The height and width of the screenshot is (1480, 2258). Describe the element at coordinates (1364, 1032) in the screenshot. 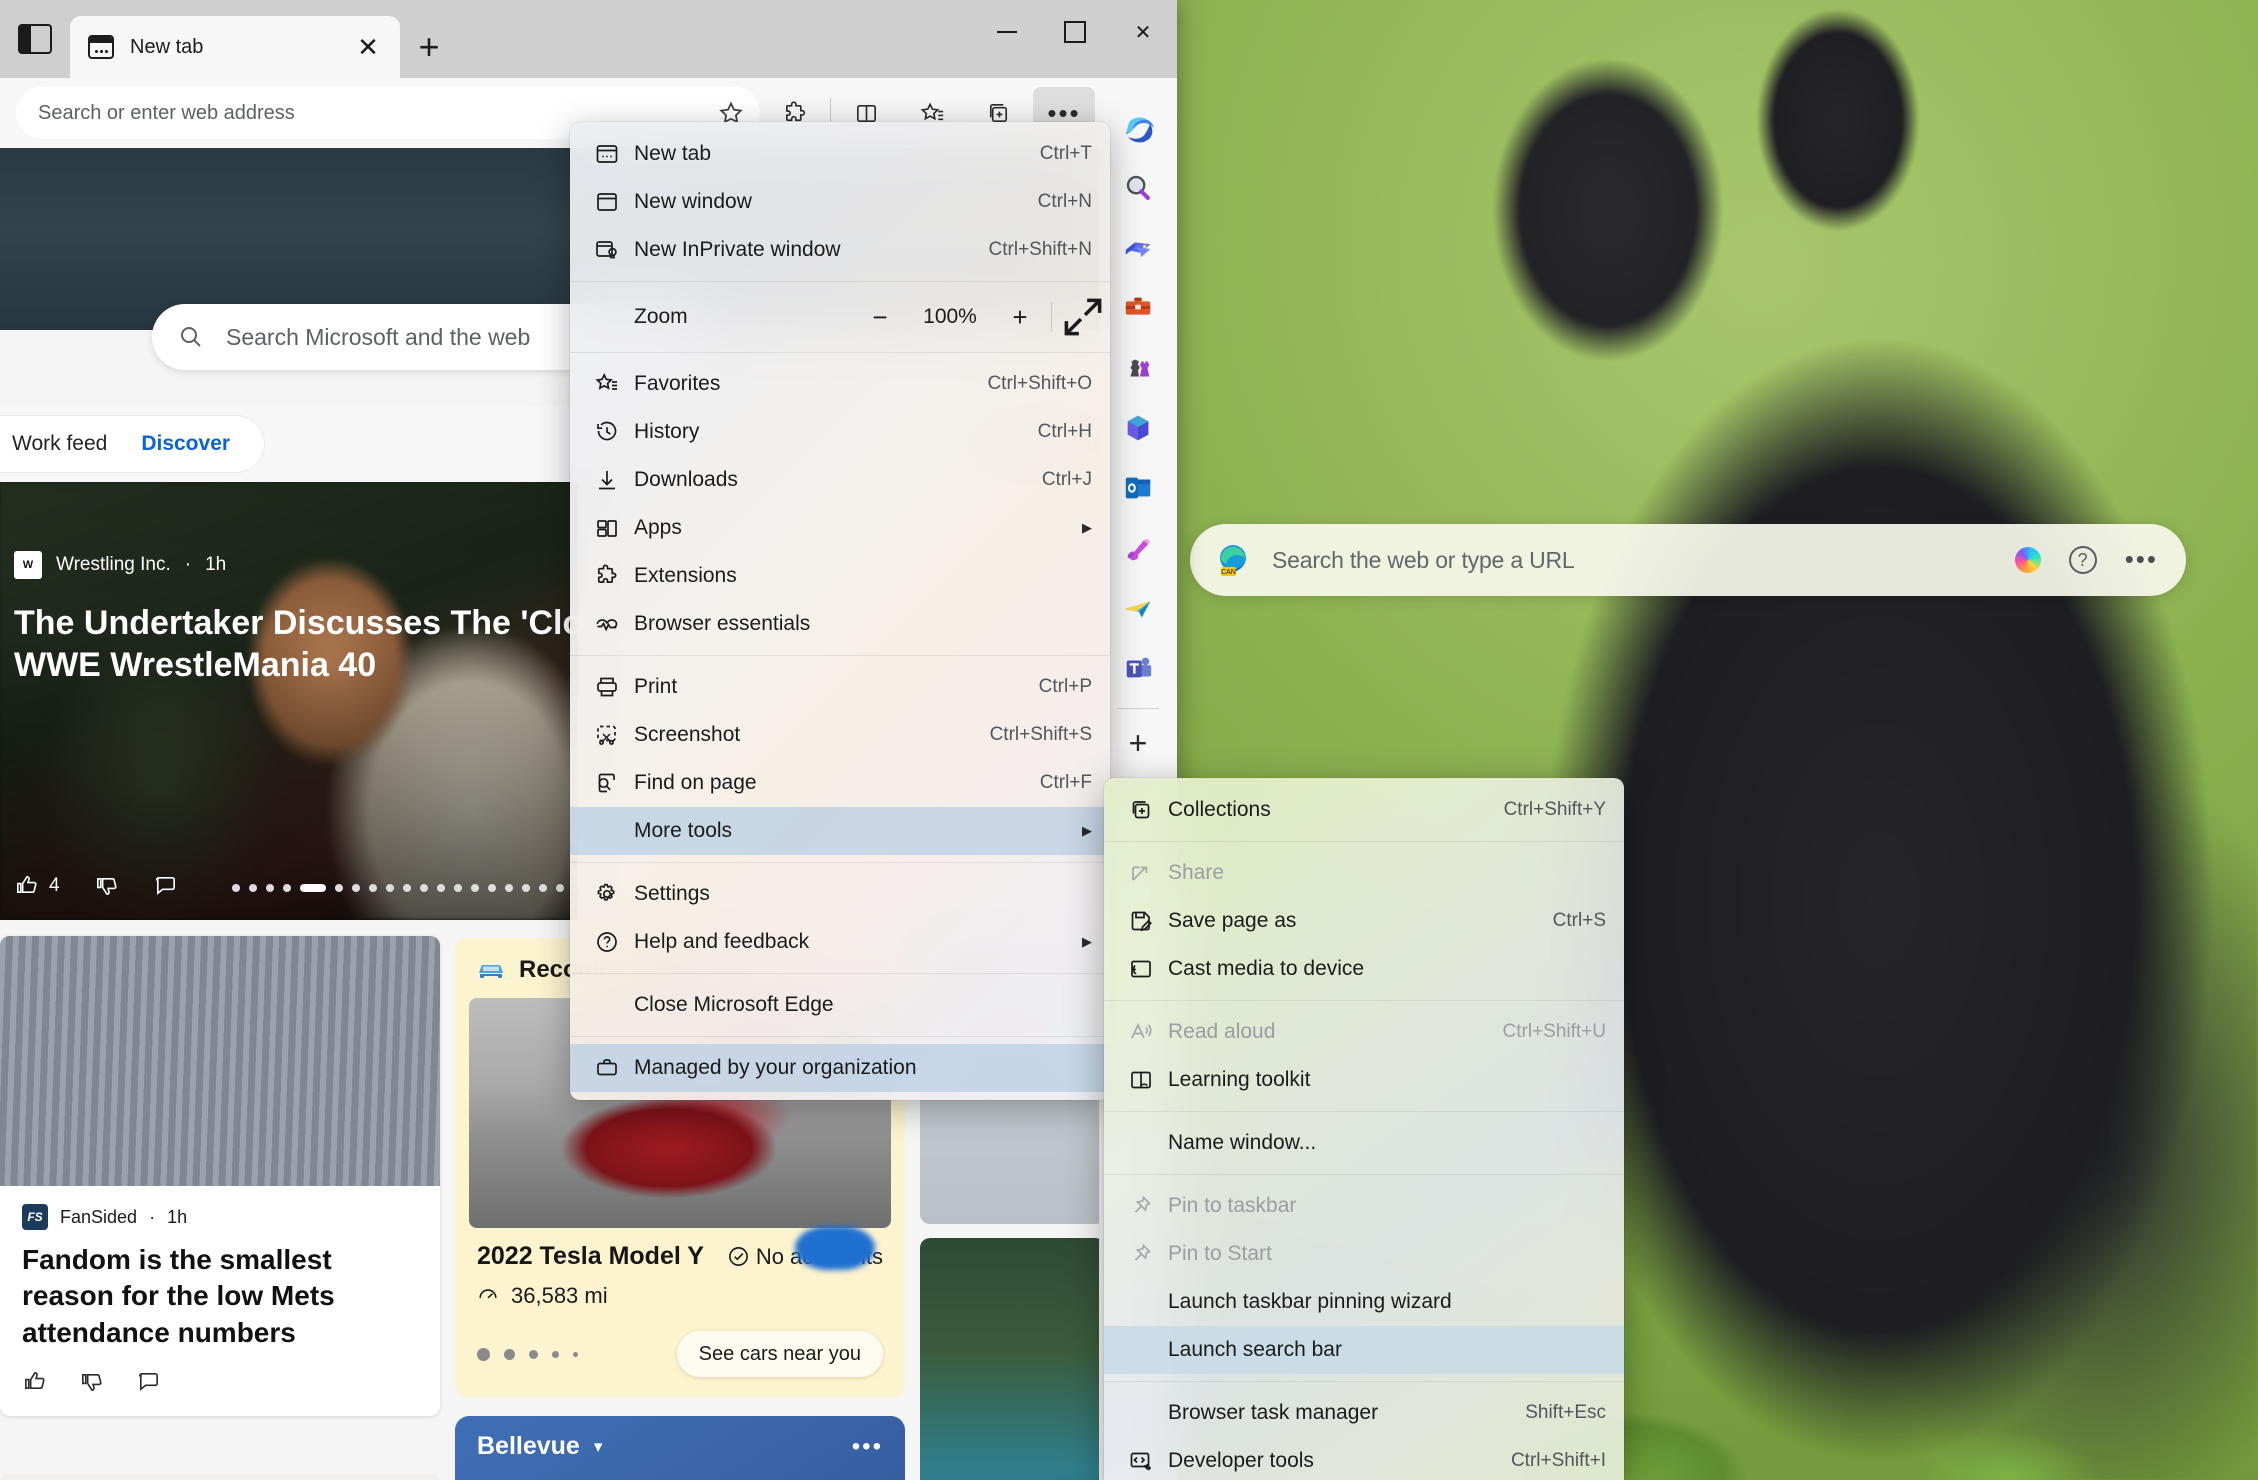

I see `submenu-item-read-aloud: Read aloud Ctrl+Shift+U` at that location.